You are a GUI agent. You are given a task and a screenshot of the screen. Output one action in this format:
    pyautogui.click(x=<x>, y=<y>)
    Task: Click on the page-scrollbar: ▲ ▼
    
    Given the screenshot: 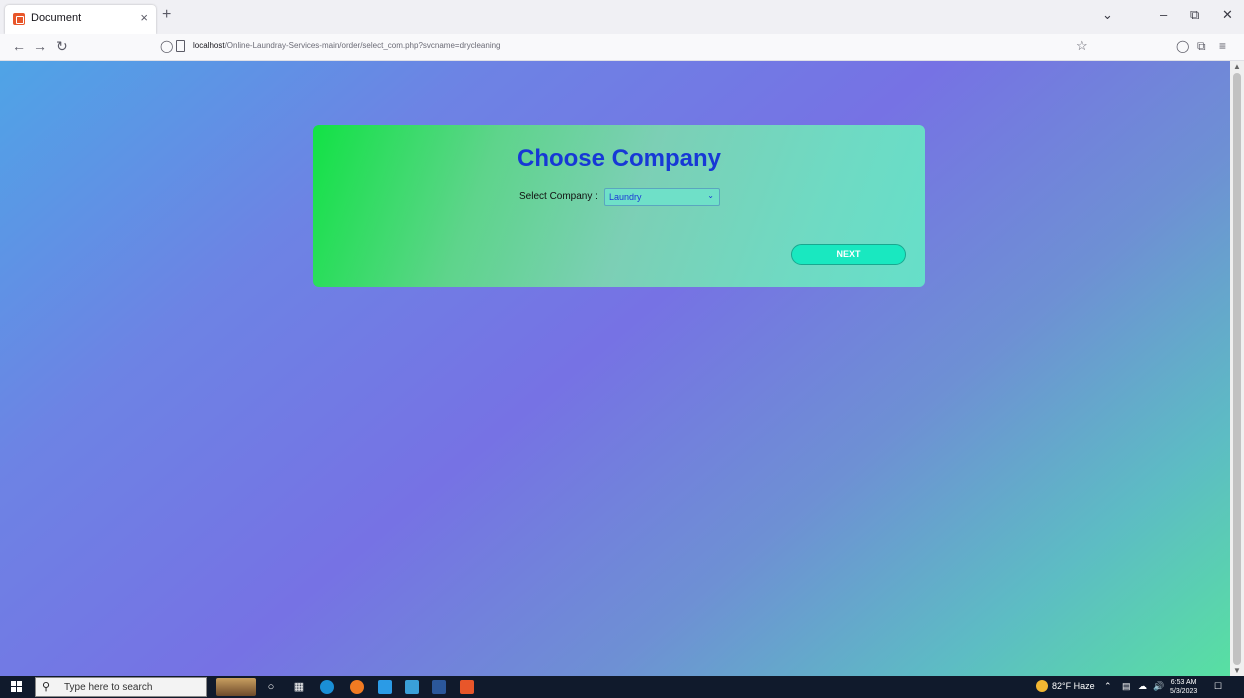 What is the action you would take?
    pyautogui.click(x=1237, y=368)
    